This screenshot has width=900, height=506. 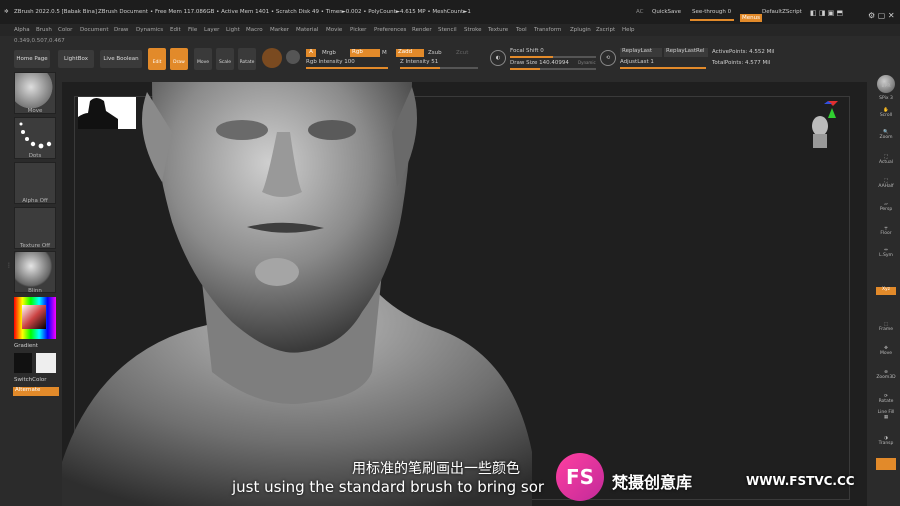 I want to click on gradient-label: Gradient, so click(x=26, y=346).